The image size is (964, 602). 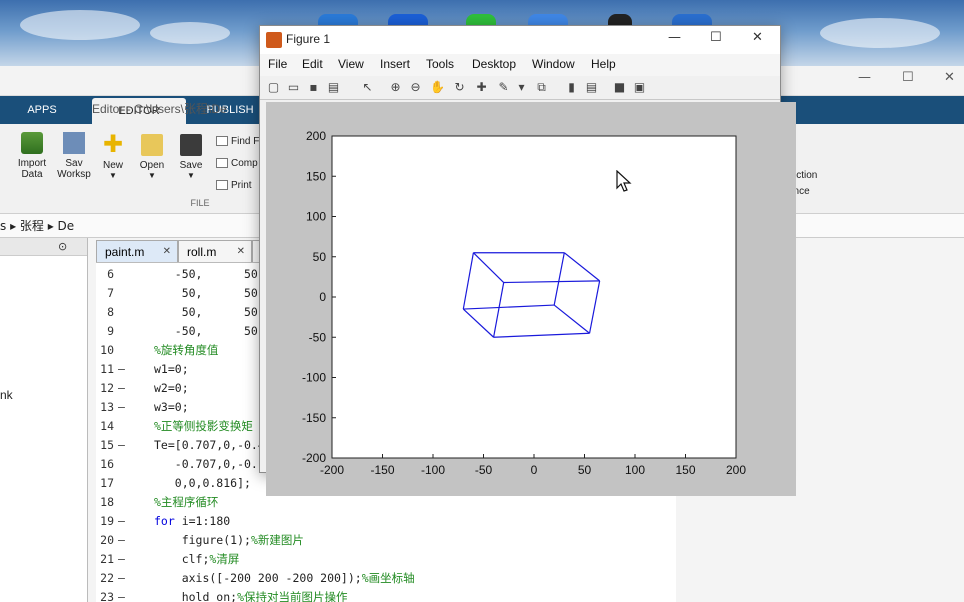 I want to click on y-tick-label: 100, so click(x=316, y=217).